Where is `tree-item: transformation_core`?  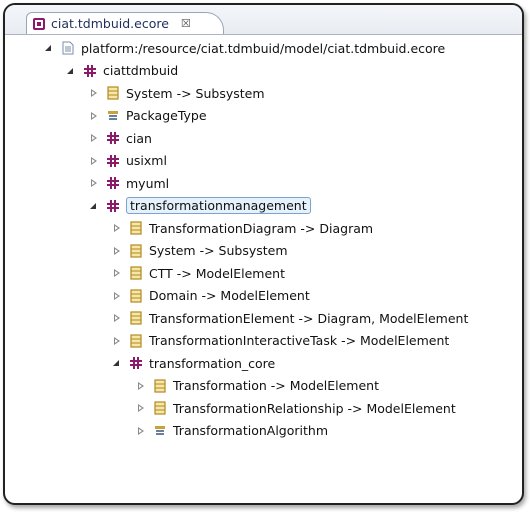 tree-item: transformation_core is located at coordinates (193, 363).